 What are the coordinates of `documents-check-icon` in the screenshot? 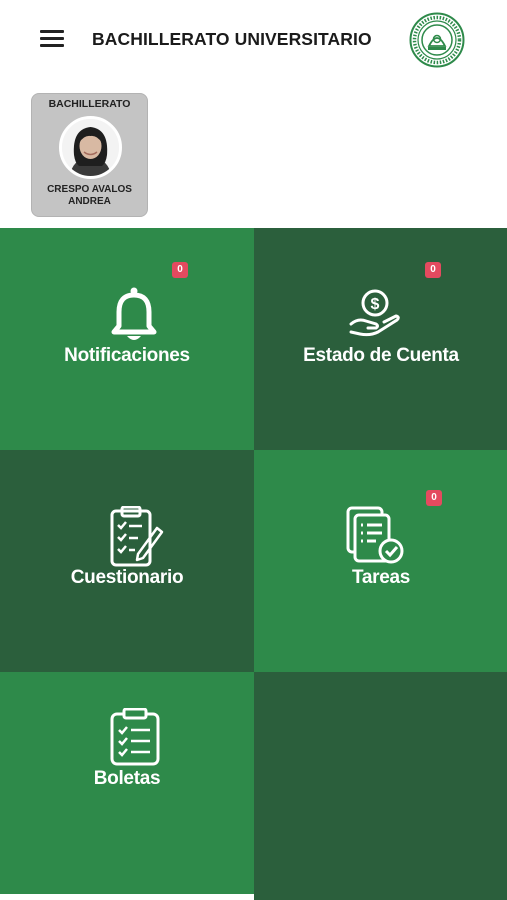 It's located at (375, 535).